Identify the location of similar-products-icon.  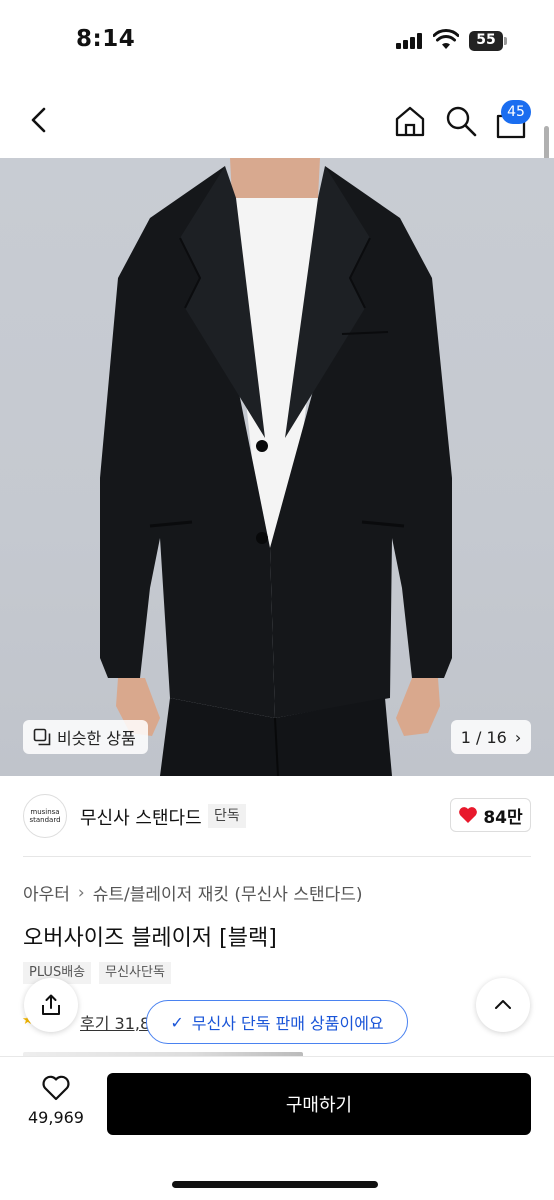
(42, 737).